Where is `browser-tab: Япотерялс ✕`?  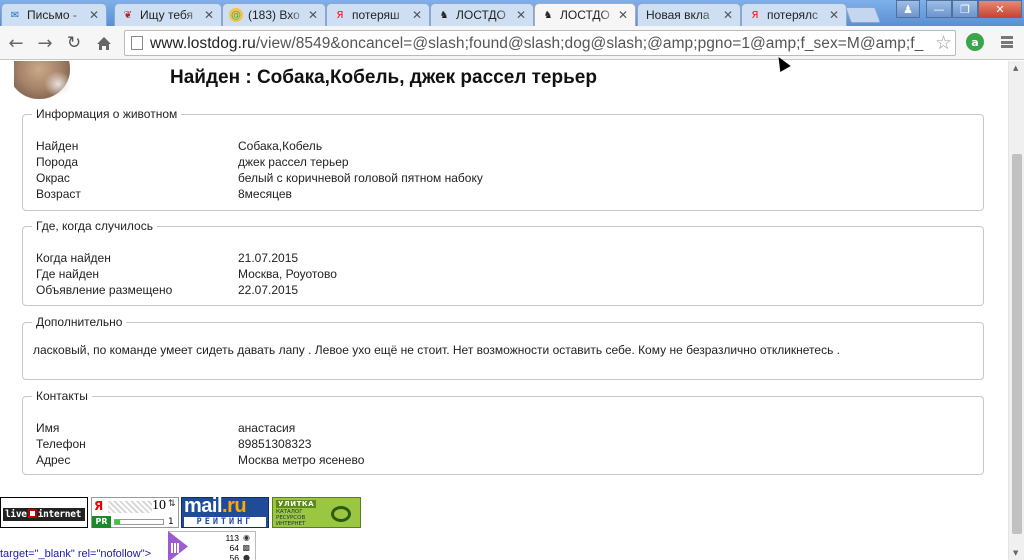 browser-tab: Япотерялс ✕ is located at coordinates (794, 14).